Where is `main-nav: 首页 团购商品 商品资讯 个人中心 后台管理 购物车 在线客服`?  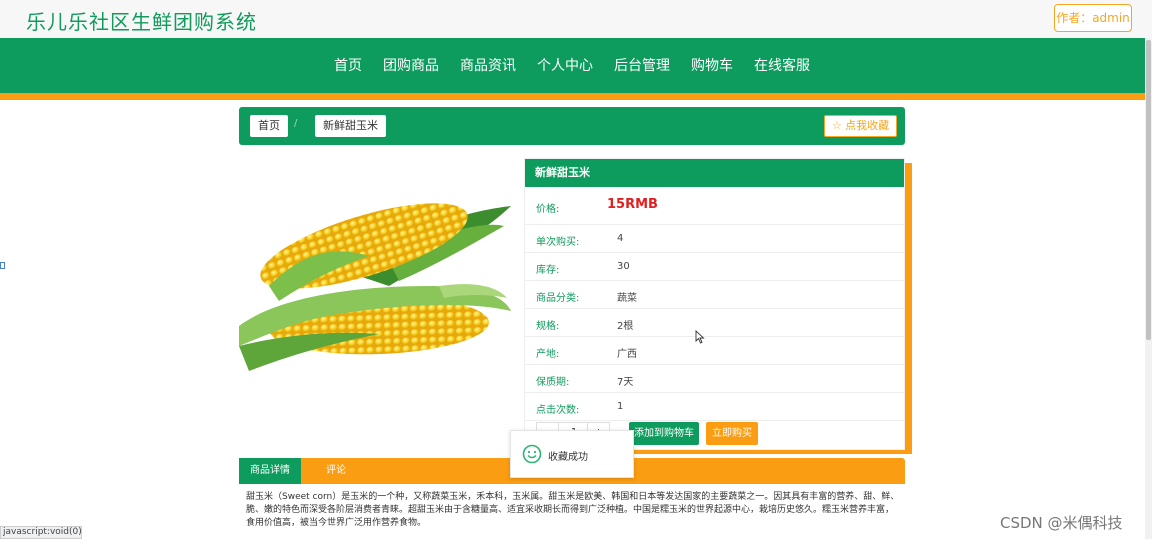
main-nav: 首页 团购商品 商品资讯 个人中心 后台管理 购物车 在线客服 is located at coordinates (576, 65).